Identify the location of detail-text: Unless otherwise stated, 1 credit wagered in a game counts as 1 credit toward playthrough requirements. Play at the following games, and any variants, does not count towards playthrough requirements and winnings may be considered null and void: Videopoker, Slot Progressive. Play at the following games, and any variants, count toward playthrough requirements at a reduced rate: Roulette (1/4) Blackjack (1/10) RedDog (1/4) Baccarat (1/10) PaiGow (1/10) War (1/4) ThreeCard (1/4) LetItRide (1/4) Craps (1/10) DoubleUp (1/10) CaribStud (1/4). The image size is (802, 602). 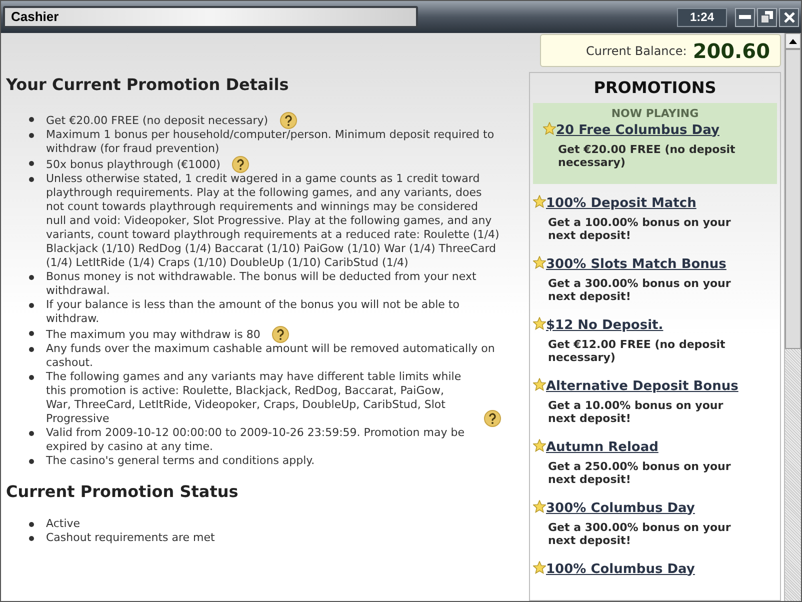
(273, 221).